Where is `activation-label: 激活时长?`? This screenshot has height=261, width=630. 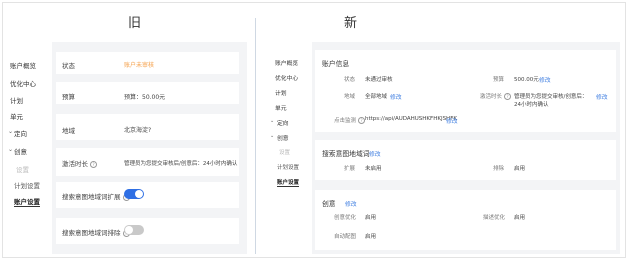
activation-label: 激活时长? is located at coordinates (496, 96).